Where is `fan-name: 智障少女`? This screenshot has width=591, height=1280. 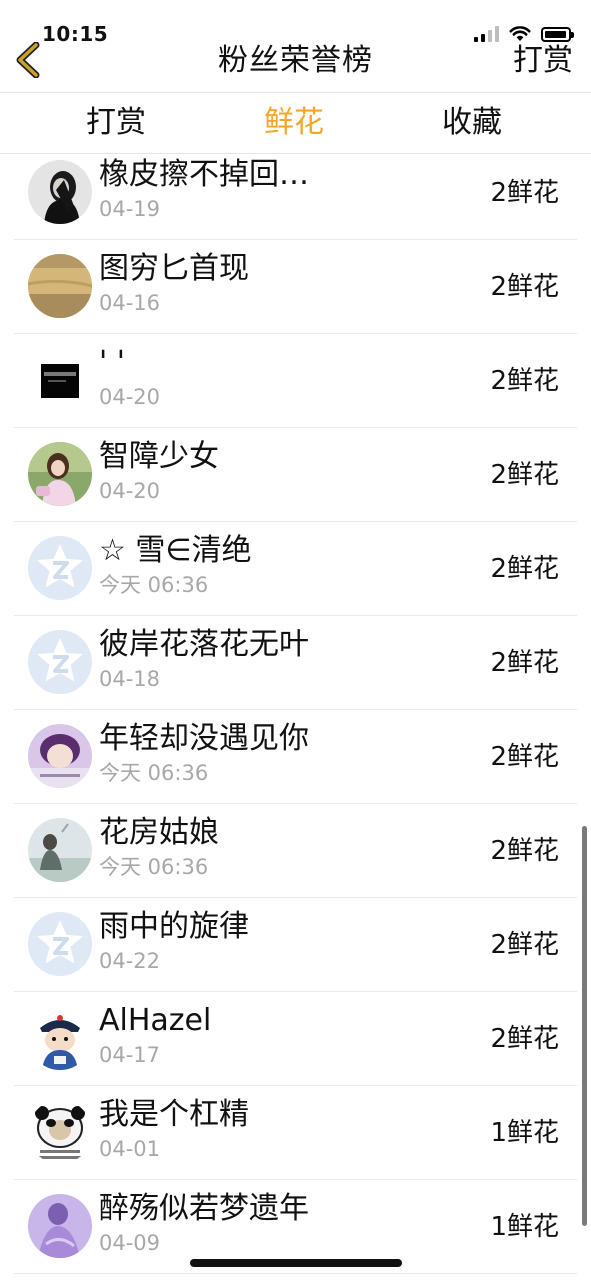
fan-name: 智障少女 is located at coordinates (159, 456).